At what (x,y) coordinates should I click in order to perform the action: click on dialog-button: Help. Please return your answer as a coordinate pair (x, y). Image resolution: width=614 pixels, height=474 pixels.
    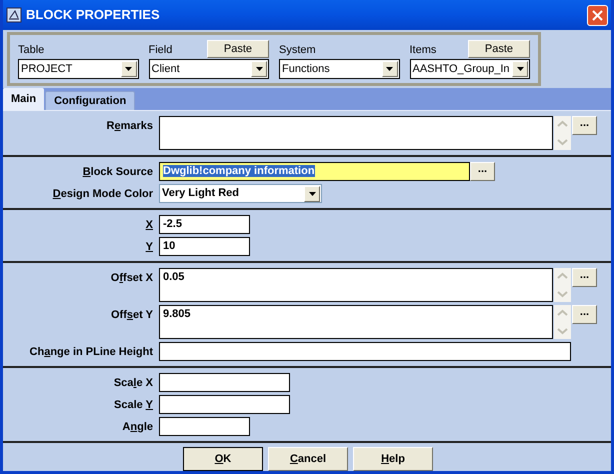
    Looking at the image, I should click on (393, 459).